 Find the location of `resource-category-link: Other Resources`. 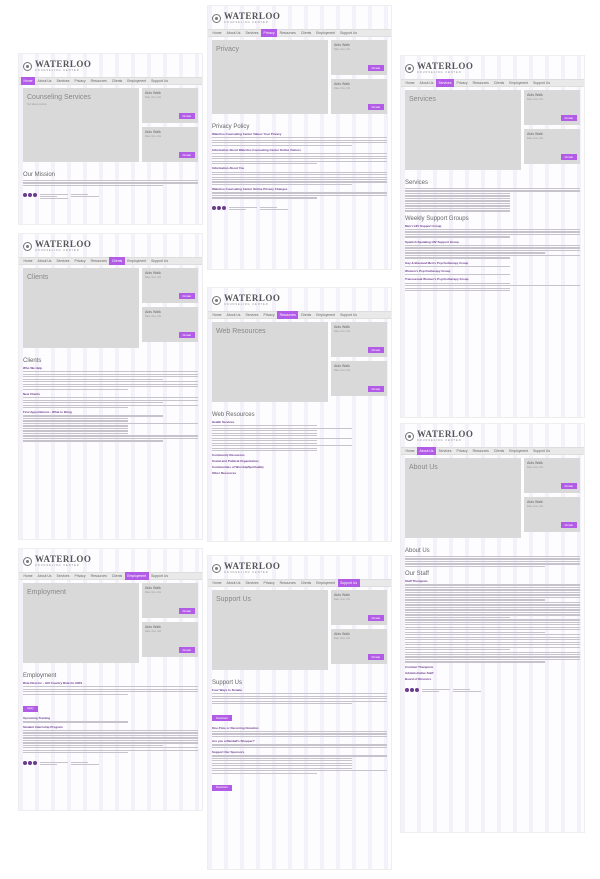

resource-category-link: Other Resources is located at coordinates (299, 473).